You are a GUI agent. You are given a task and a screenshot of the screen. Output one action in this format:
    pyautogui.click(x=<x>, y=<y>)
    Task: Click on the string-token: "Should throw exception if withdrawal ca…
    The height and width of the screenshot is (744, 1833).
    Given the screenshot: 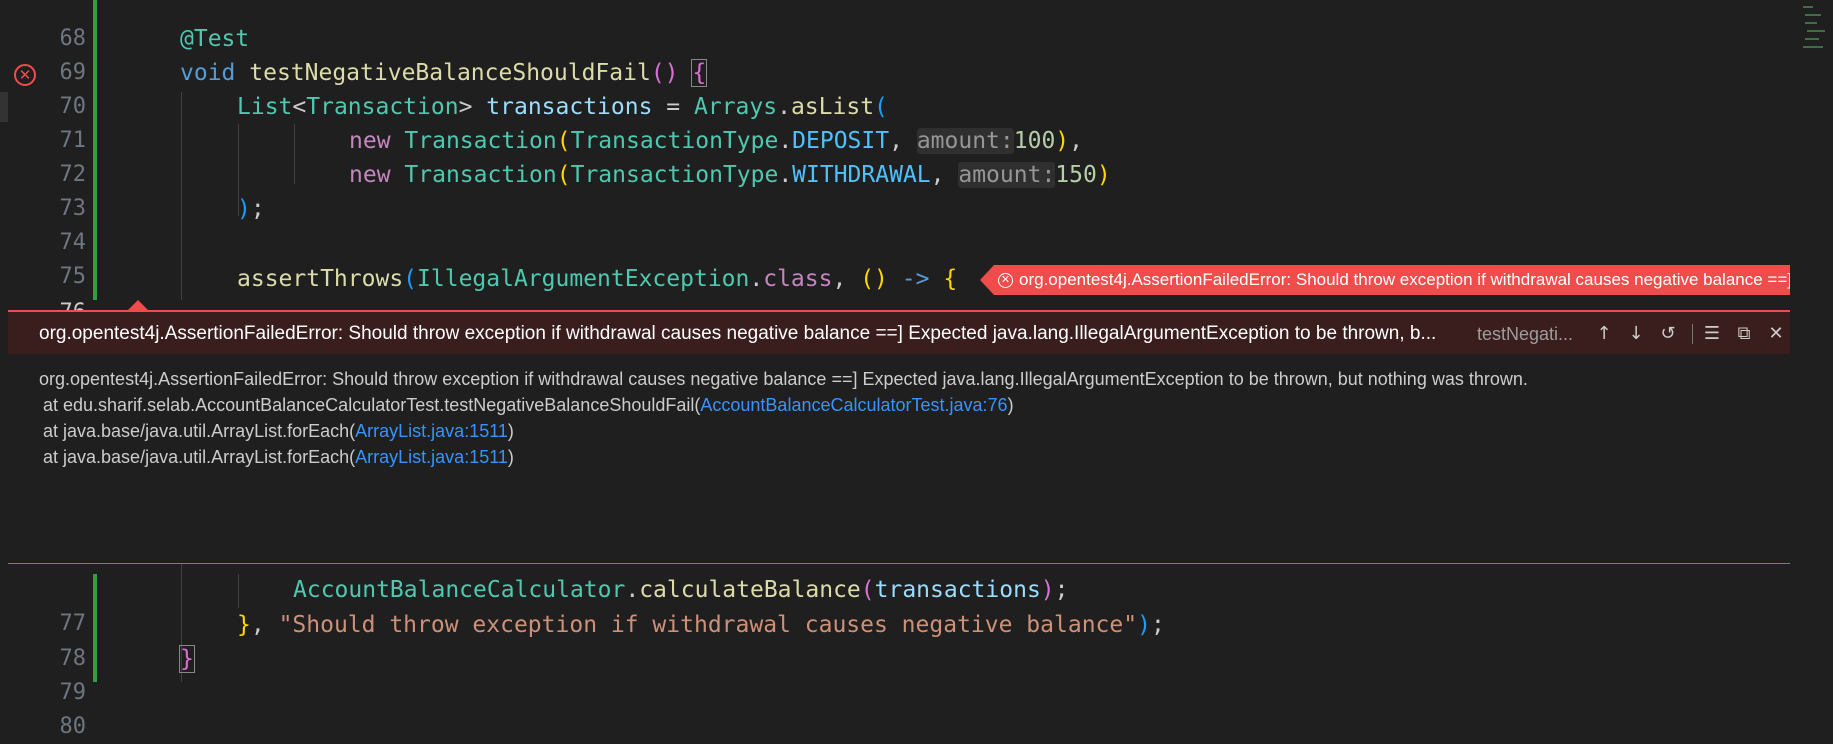 What is the action you would take?
    pyautogui.click(x=708, y=625)
    